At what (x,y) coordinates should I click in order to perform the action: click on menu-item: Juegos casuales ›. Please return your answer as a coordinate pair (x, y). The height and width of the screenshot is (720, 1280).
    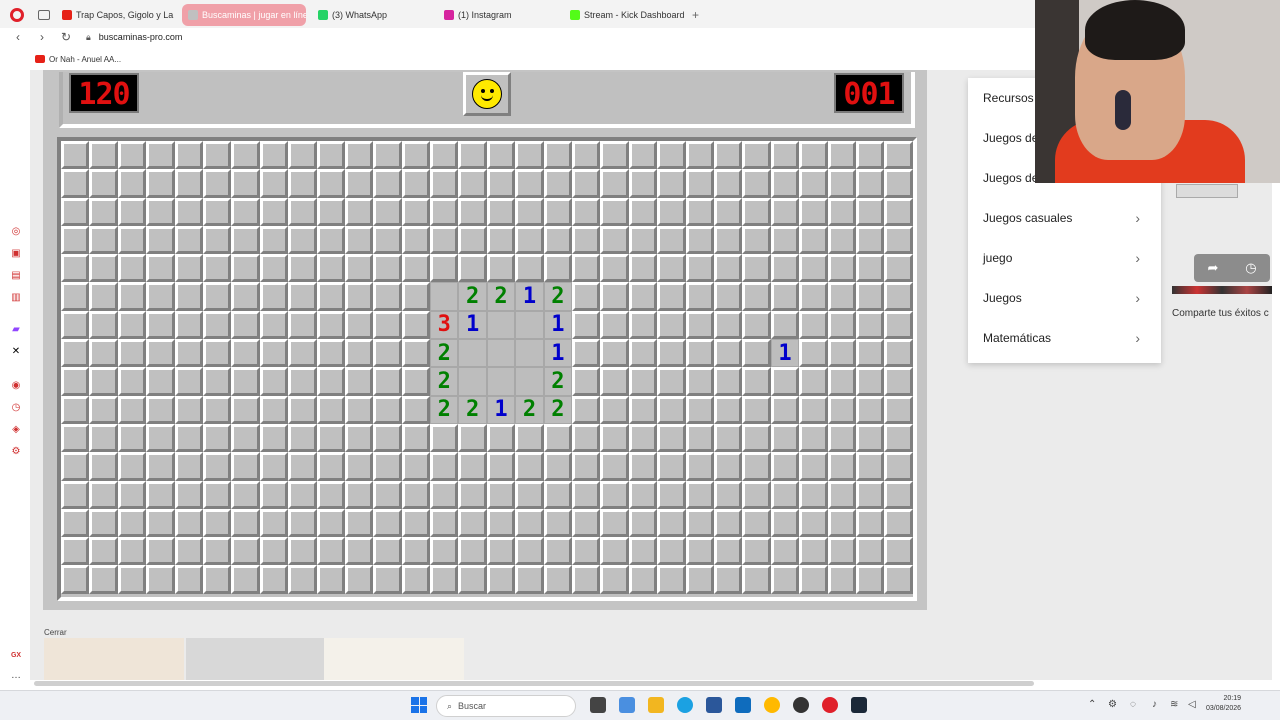
    Looking at the image, I should click on (1065, 218).